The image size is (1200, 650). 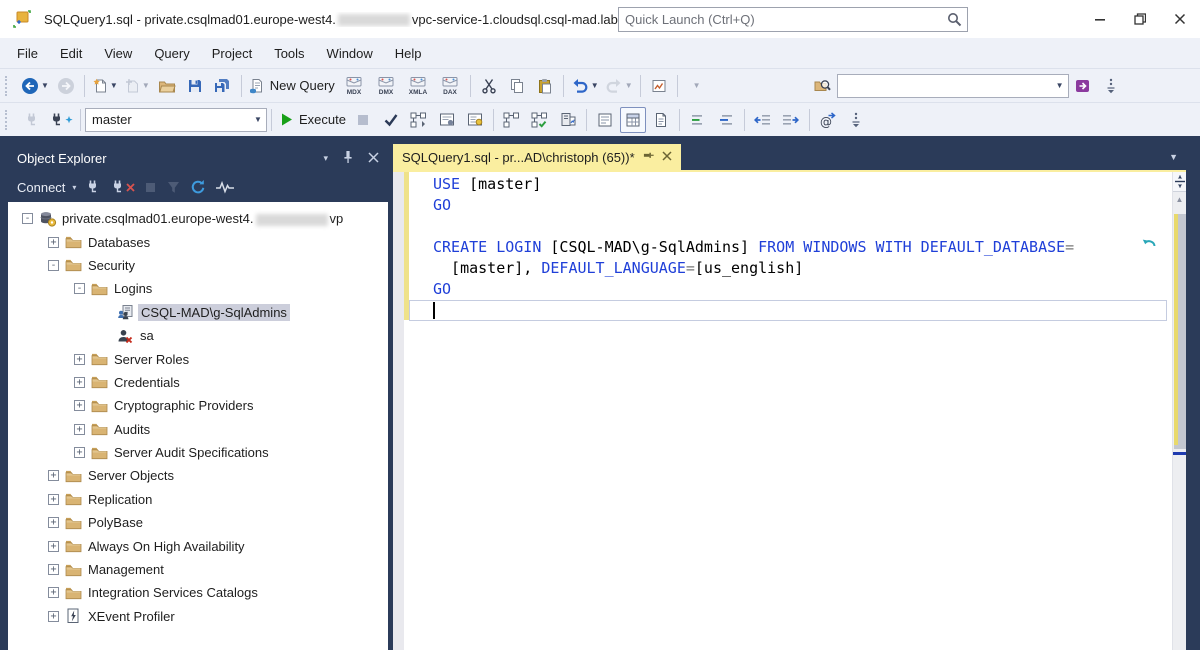 What do you see at coordinates (198, 592) in the screenshot?
I see `tree-item-integration-services-catalogs: + Integration Services Catalogs` at bounding box center [198, 592].